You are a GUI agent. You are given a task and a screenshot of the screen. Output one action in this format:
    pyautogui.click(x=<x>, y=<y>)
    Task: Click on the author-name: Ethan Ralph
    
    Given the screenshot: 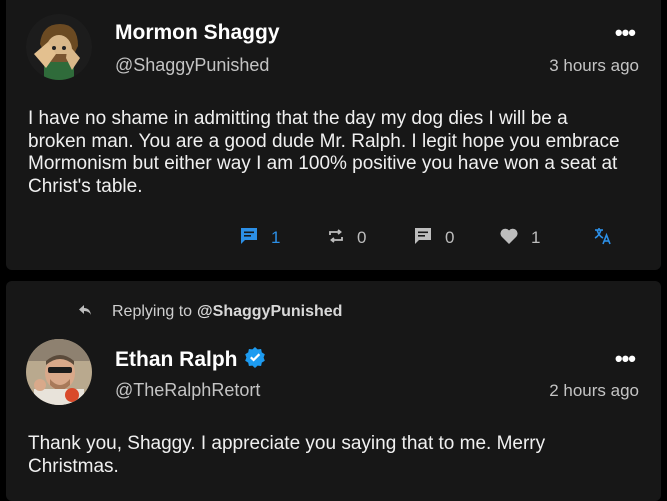 What is the action you would take?
    pyautogui.click(x=176, y=360)
    